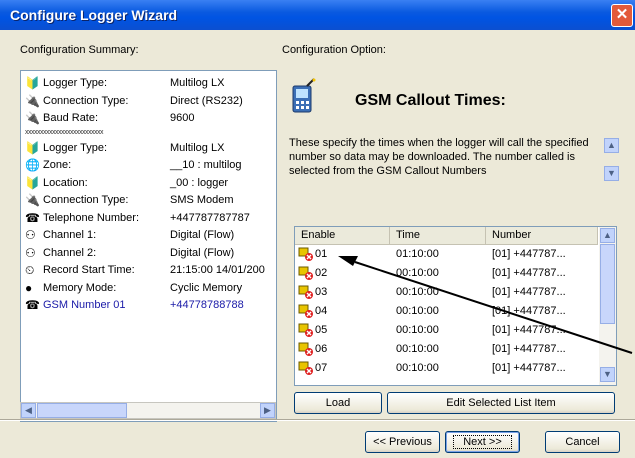  What do you see at coordinates (64, 132) in the screenshot?
I see `summary-separator: xxxxxxxxxxxxxxxxxxxxxxxxxx` at bounding box center [64, 132].